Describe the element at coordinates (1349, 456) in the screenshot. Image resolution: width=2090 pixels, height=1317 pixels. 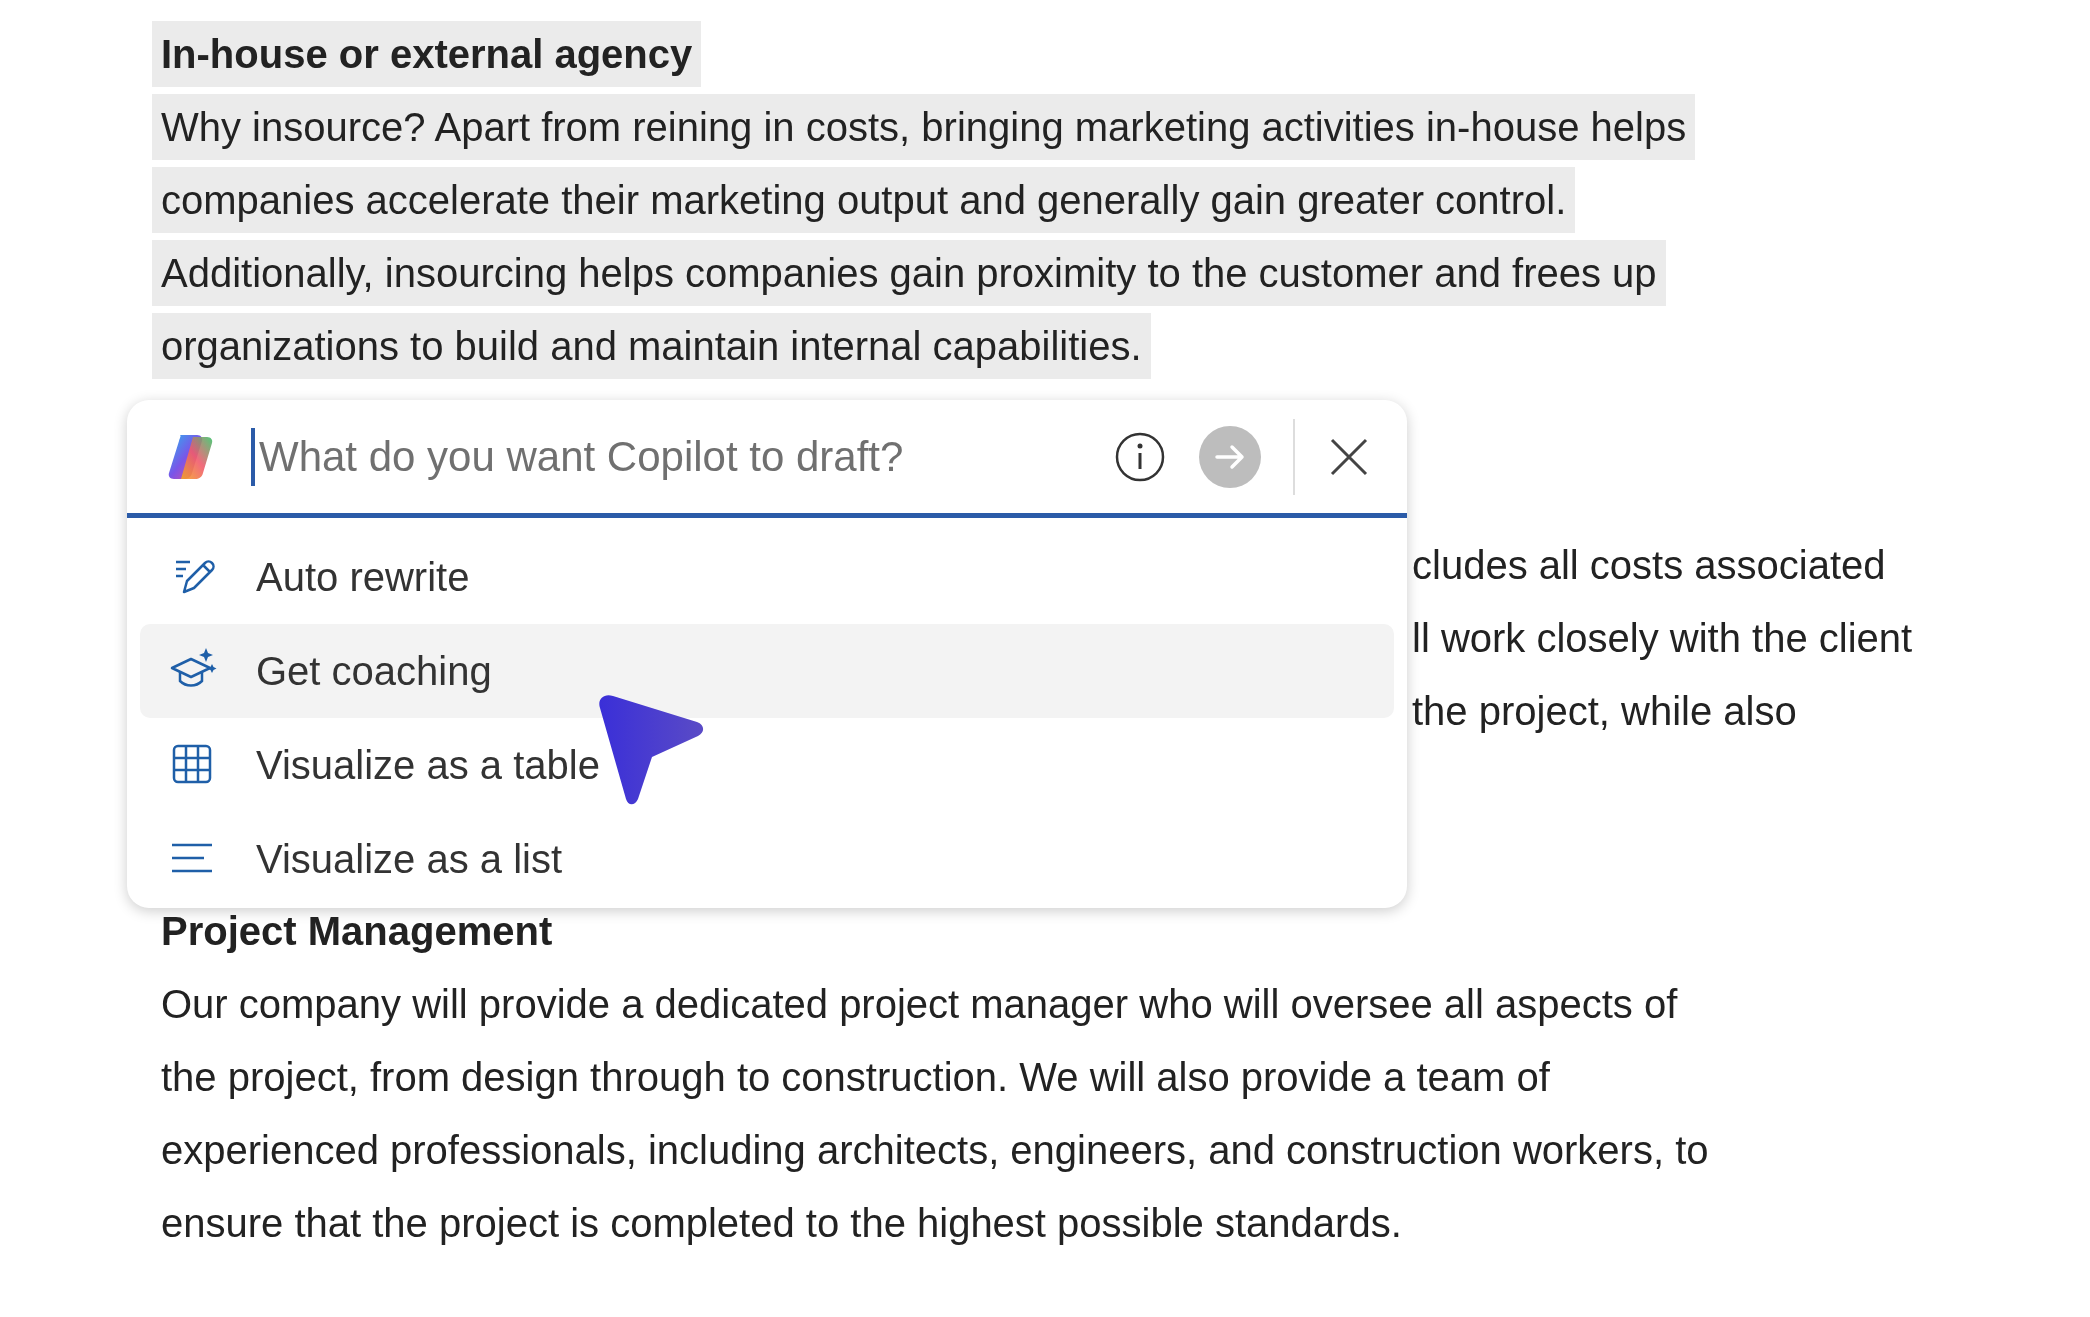
I see `close-icon` at that location.